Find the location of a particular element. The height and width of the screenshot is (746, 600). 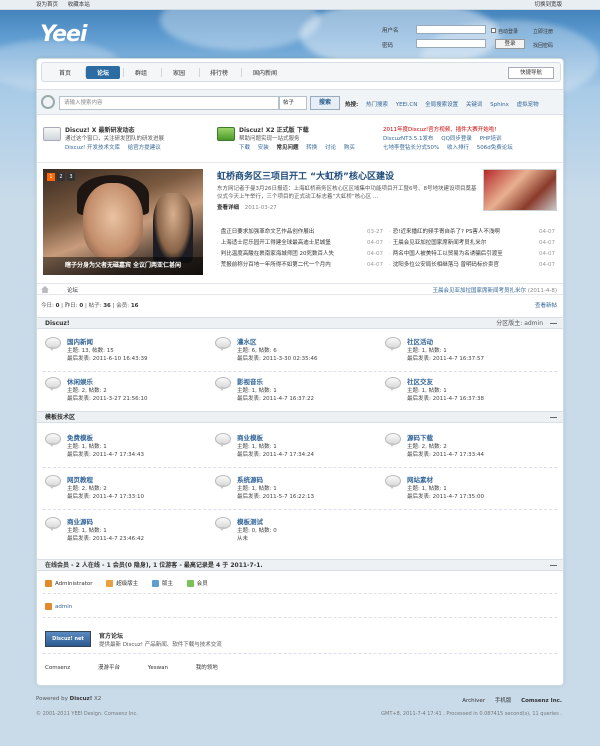

news-item: · 盘正日要求加强革命文艺作品创作展出 03-27 is located at coordinates (300, 232).